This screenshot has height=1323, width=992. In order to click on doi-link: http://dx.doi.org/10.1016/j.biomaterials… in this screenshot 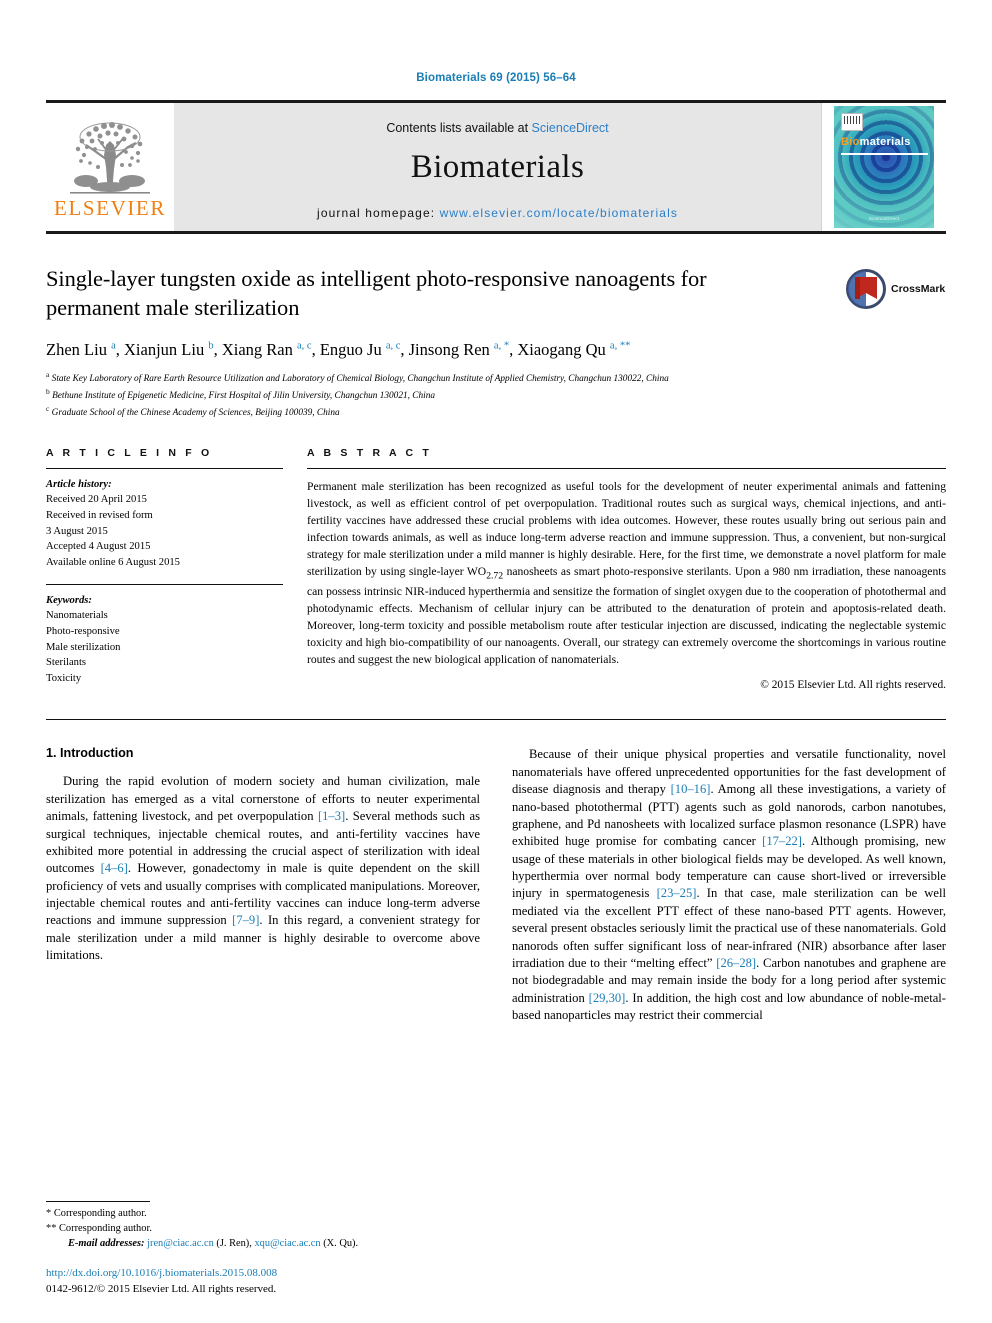, I will do `click(161, 1273)`.